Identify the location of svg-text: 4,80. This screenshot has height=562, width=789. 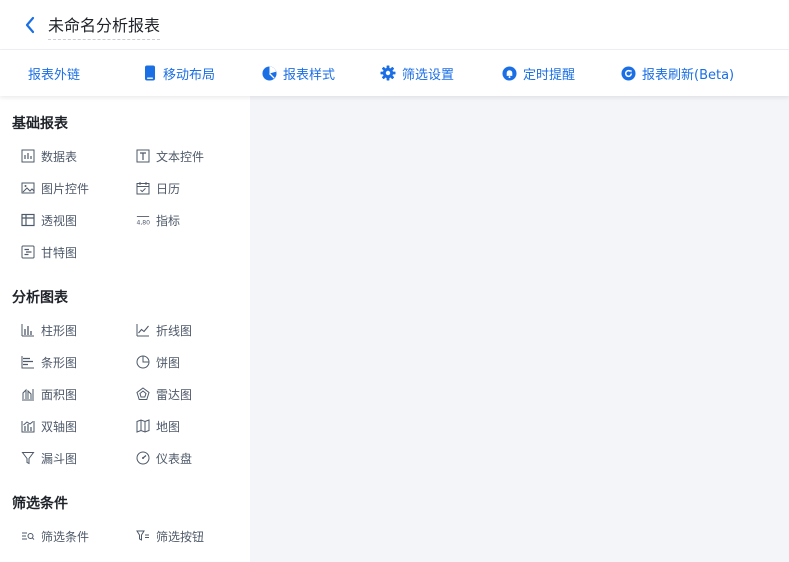
(143, 222).